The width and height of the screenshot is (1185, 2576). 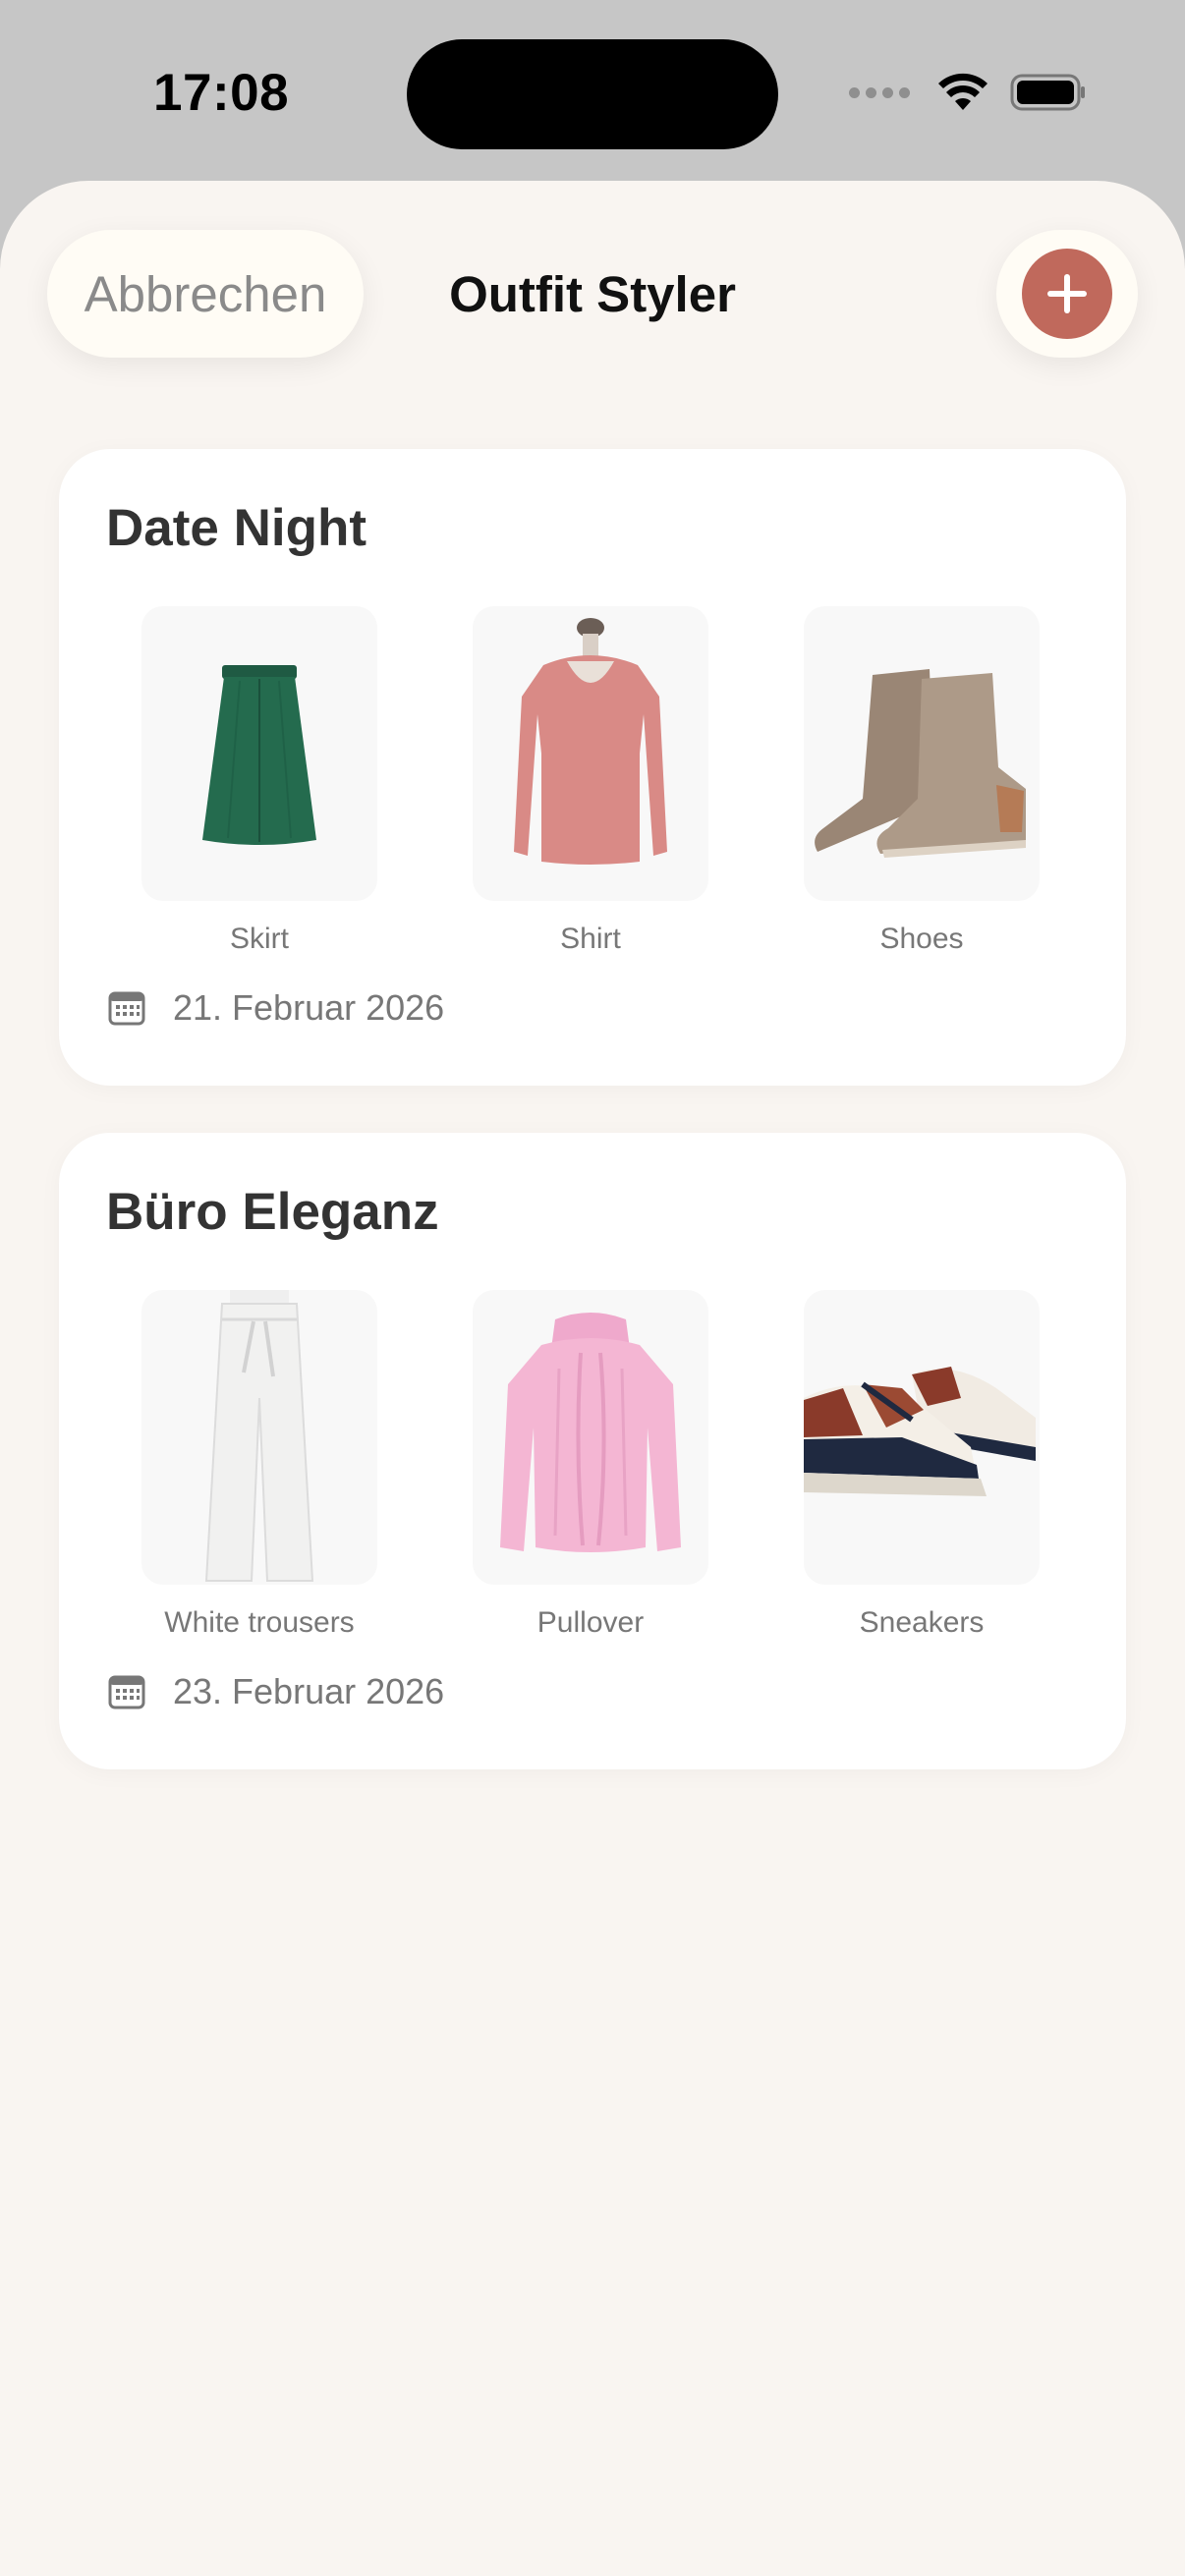 I want to click on pullover-image, so click(x=591, y=1437).